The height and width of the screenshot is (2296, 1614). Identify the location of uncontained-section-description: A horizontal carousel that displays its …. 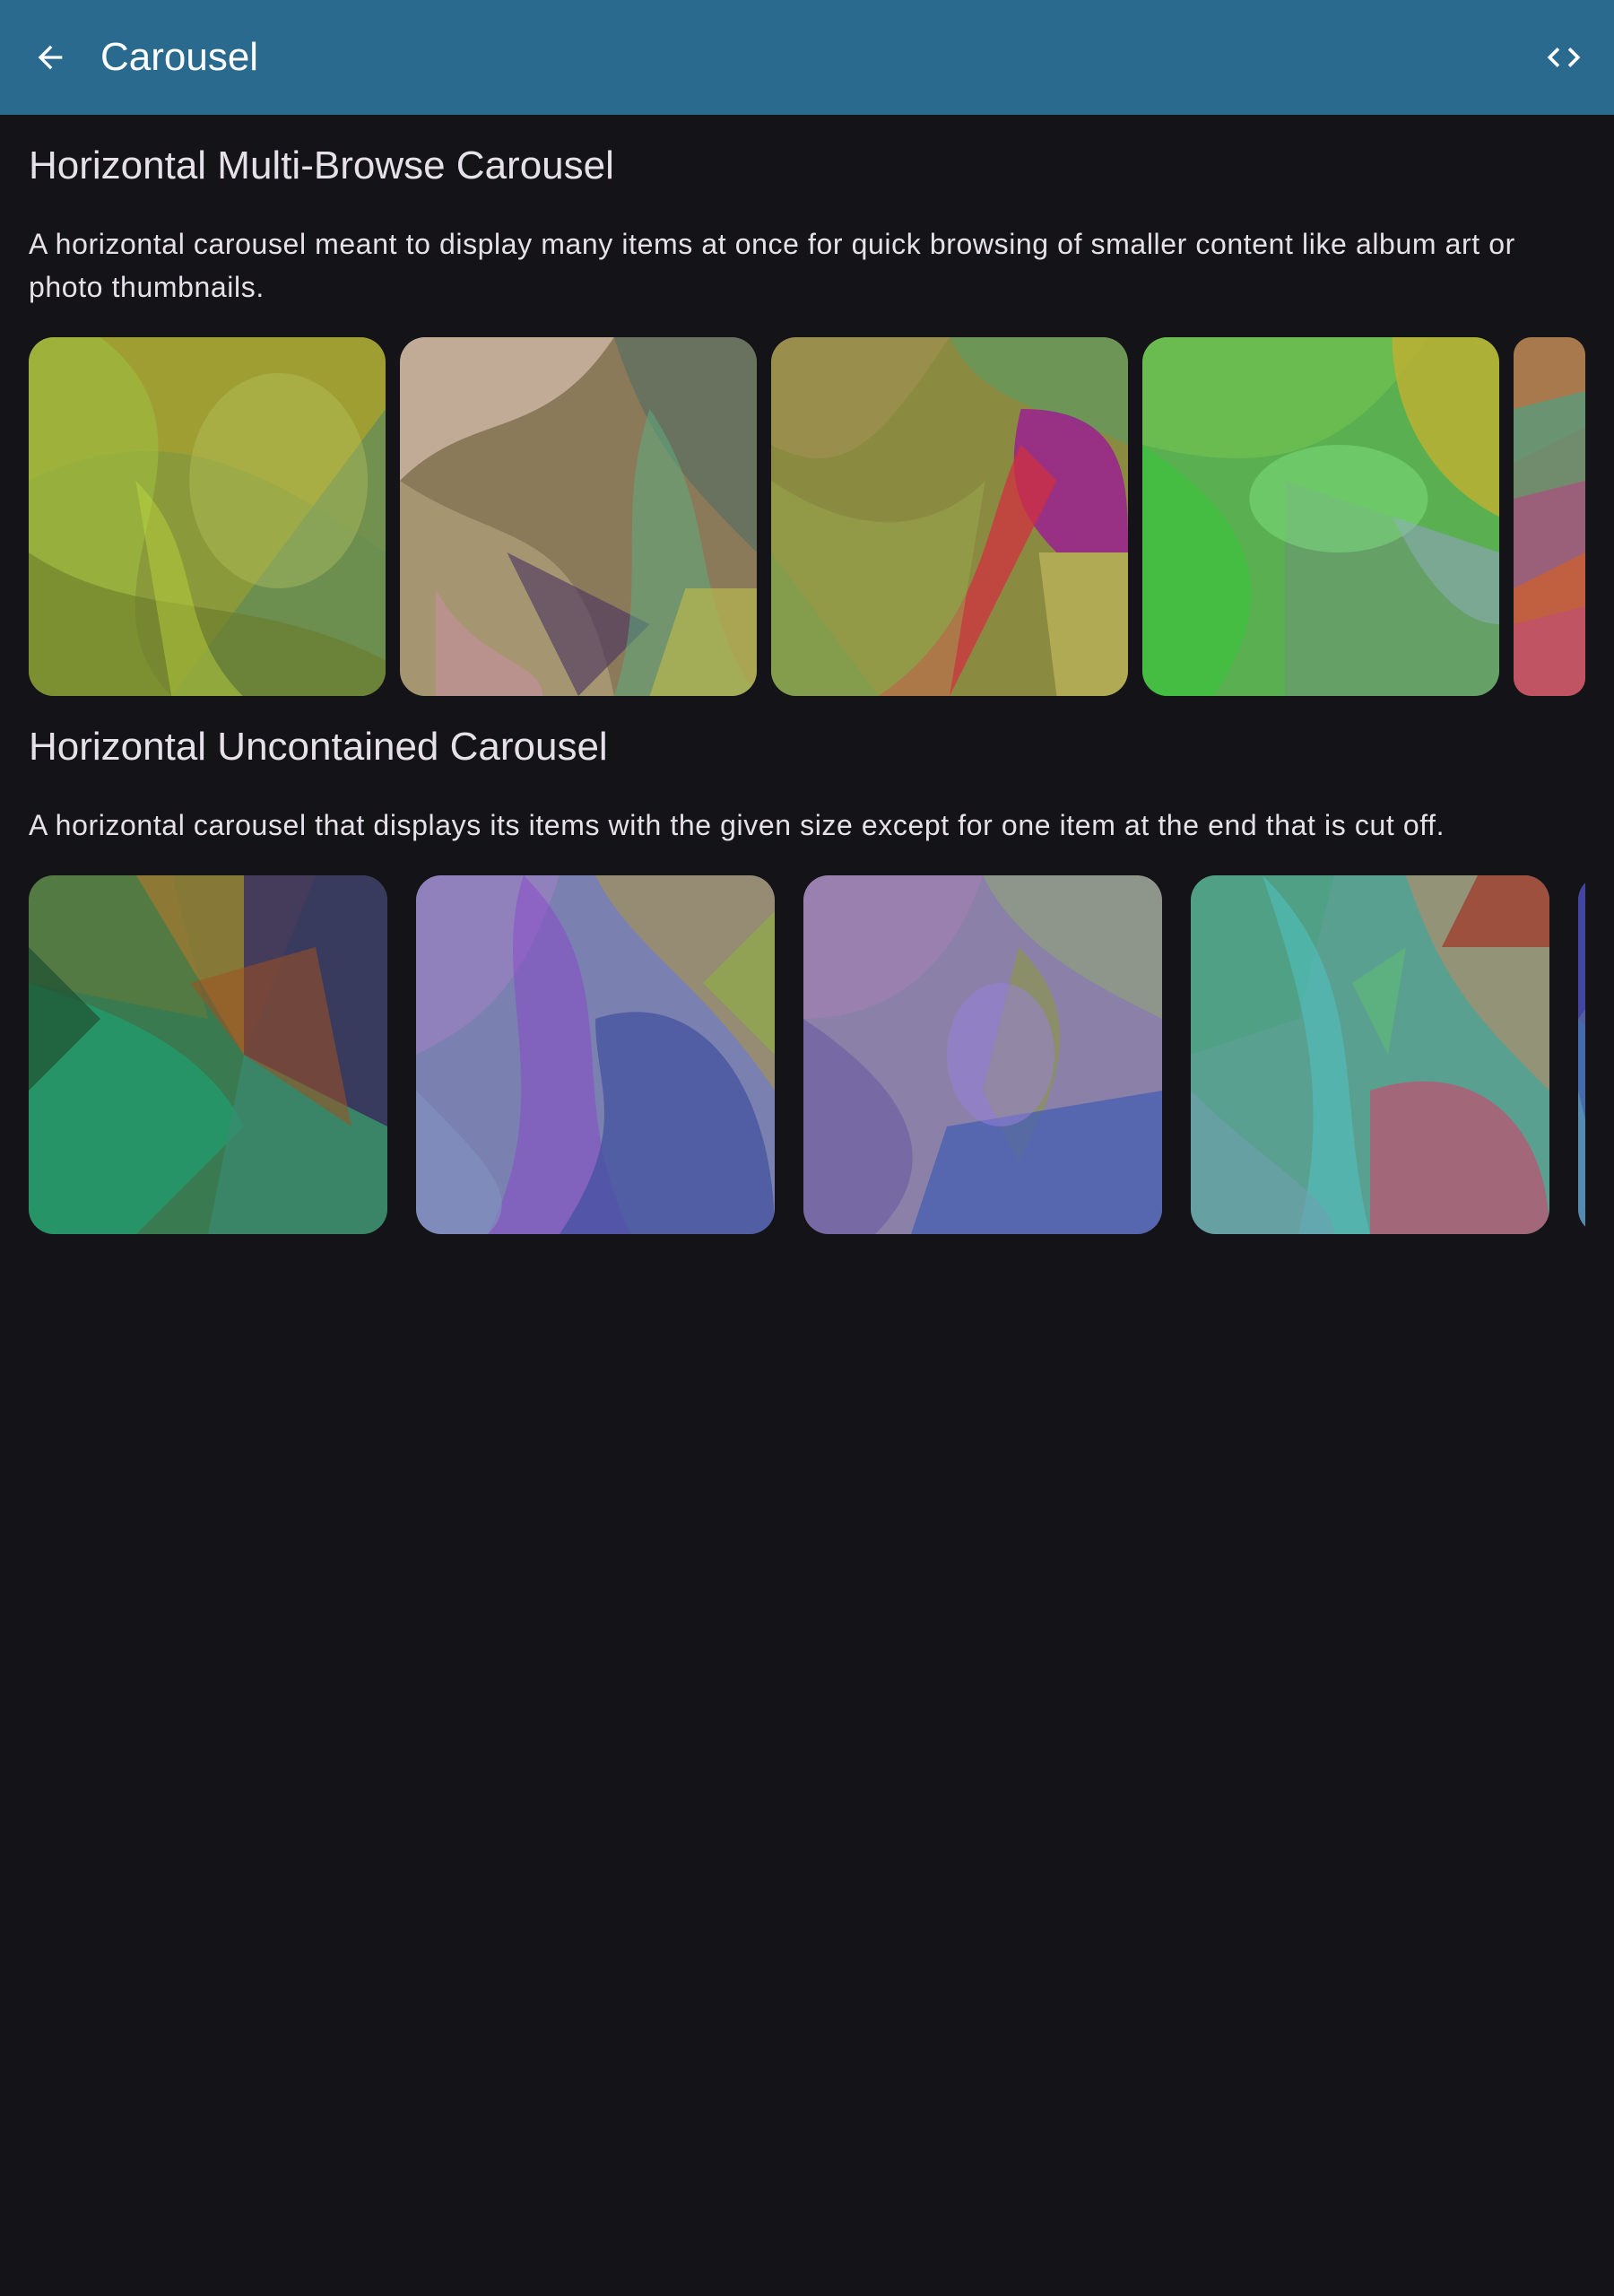
(737, 825).